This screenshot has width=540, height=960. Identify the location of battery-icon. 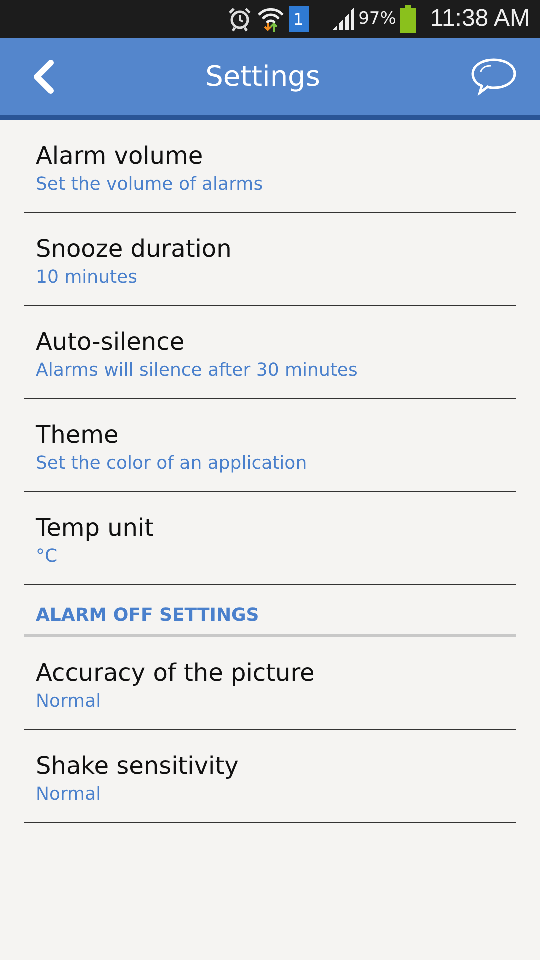
(408, 19).